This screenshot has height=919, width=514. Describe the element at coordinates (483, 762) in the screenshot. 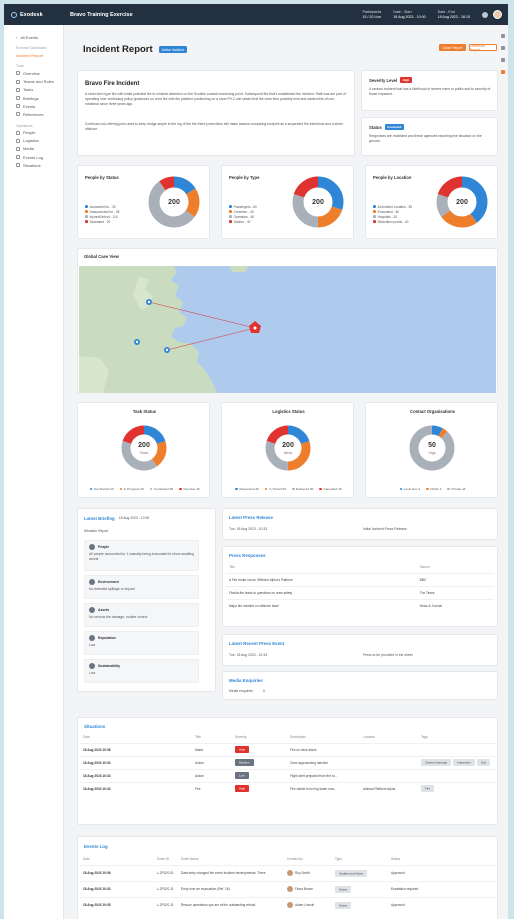

I see `situation-tag: Sort` at that location.